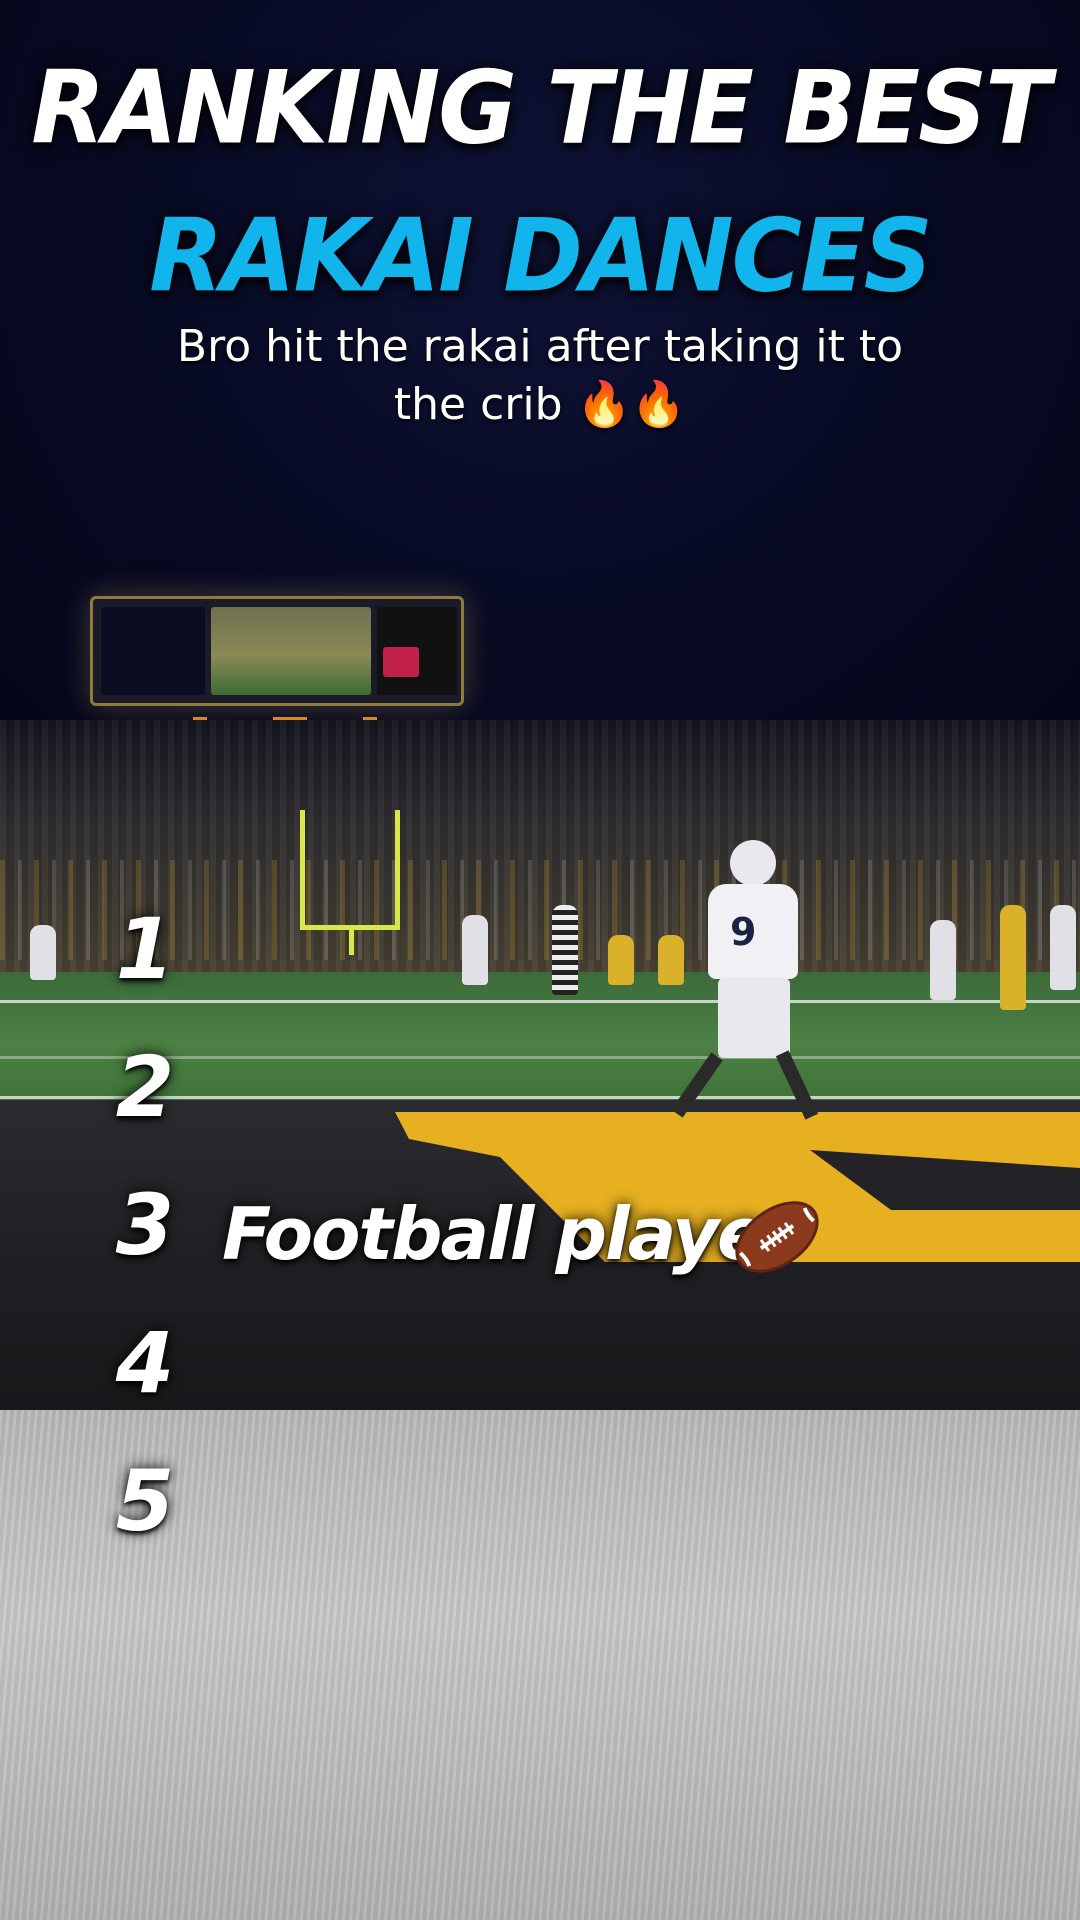 Image resolution: width=1080 pixels, height=1920 pixels. I want to click on caption-line-1: Bro hit the rakai after taking it to, so click(540, 346).